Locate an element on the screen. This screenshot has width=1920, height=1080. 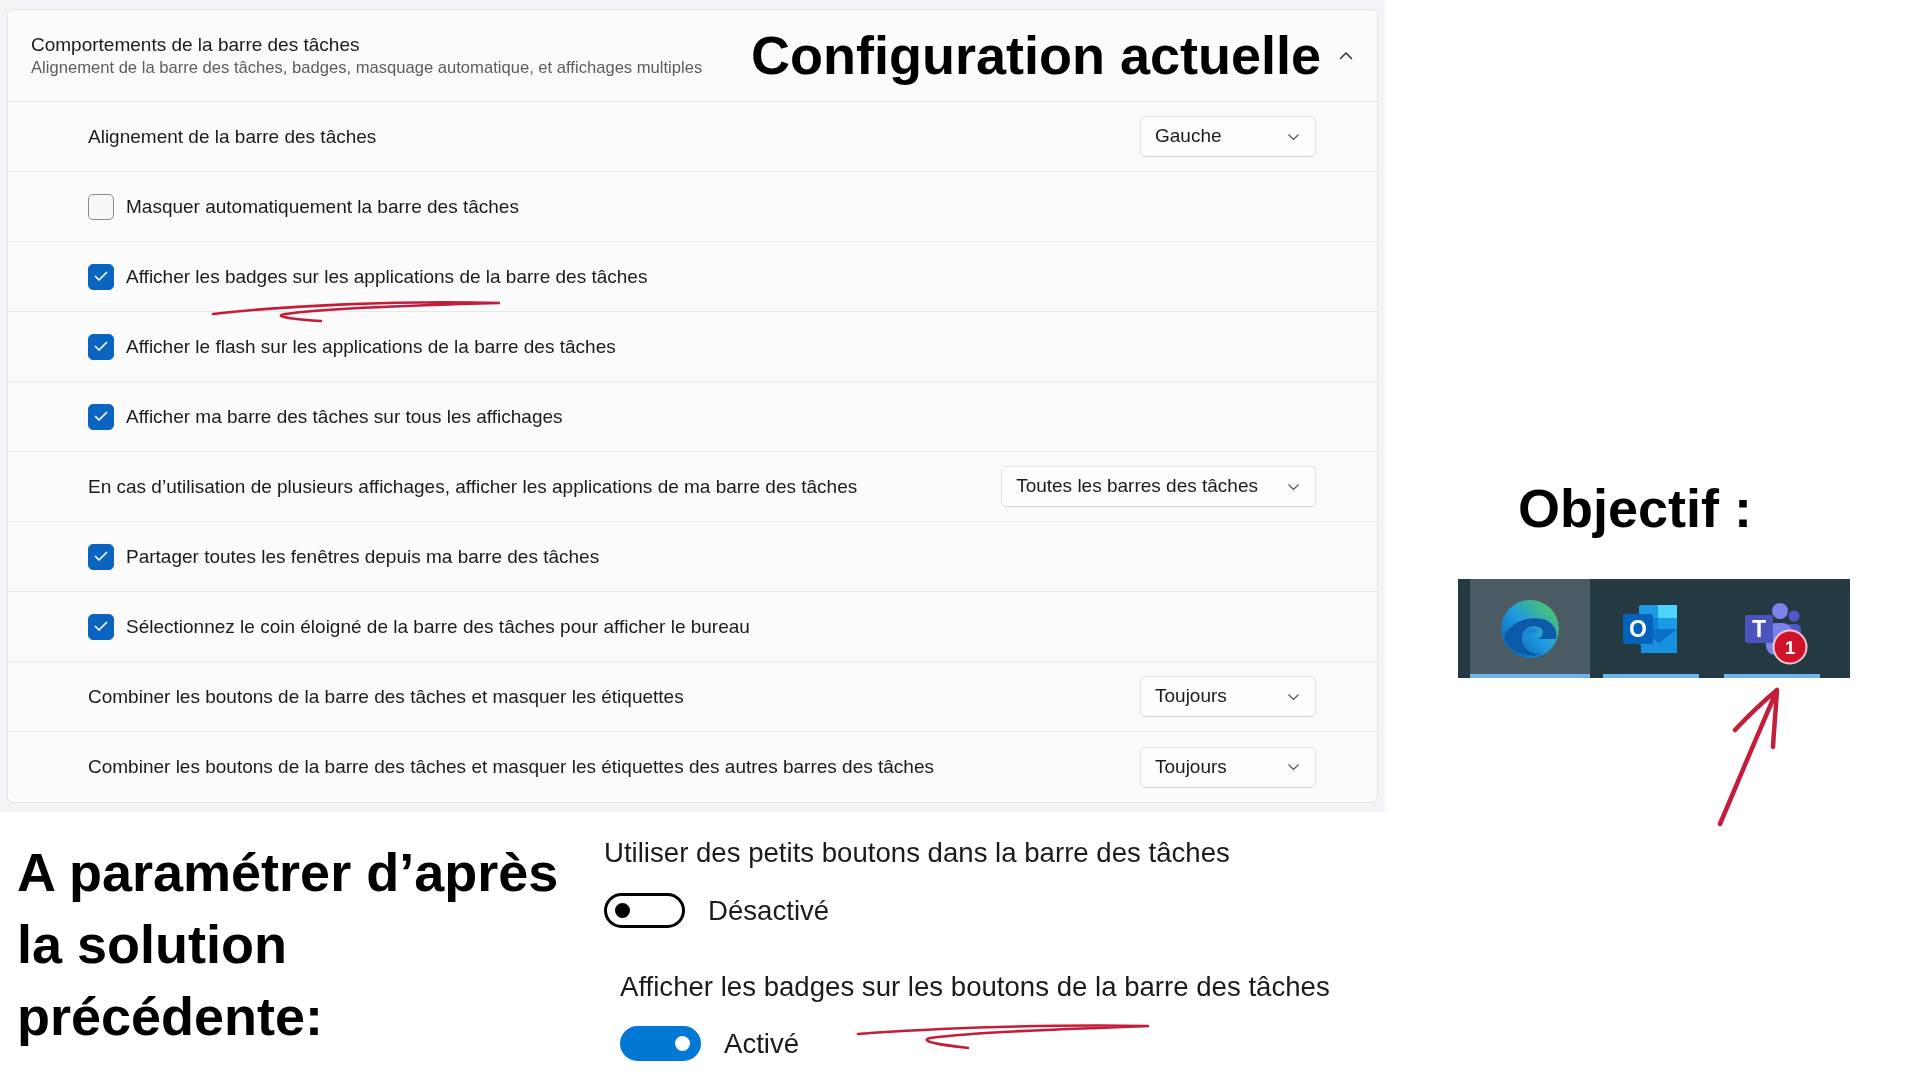
dropdown: Toutes les barres des tâches is located at coordinates (1158, 486).